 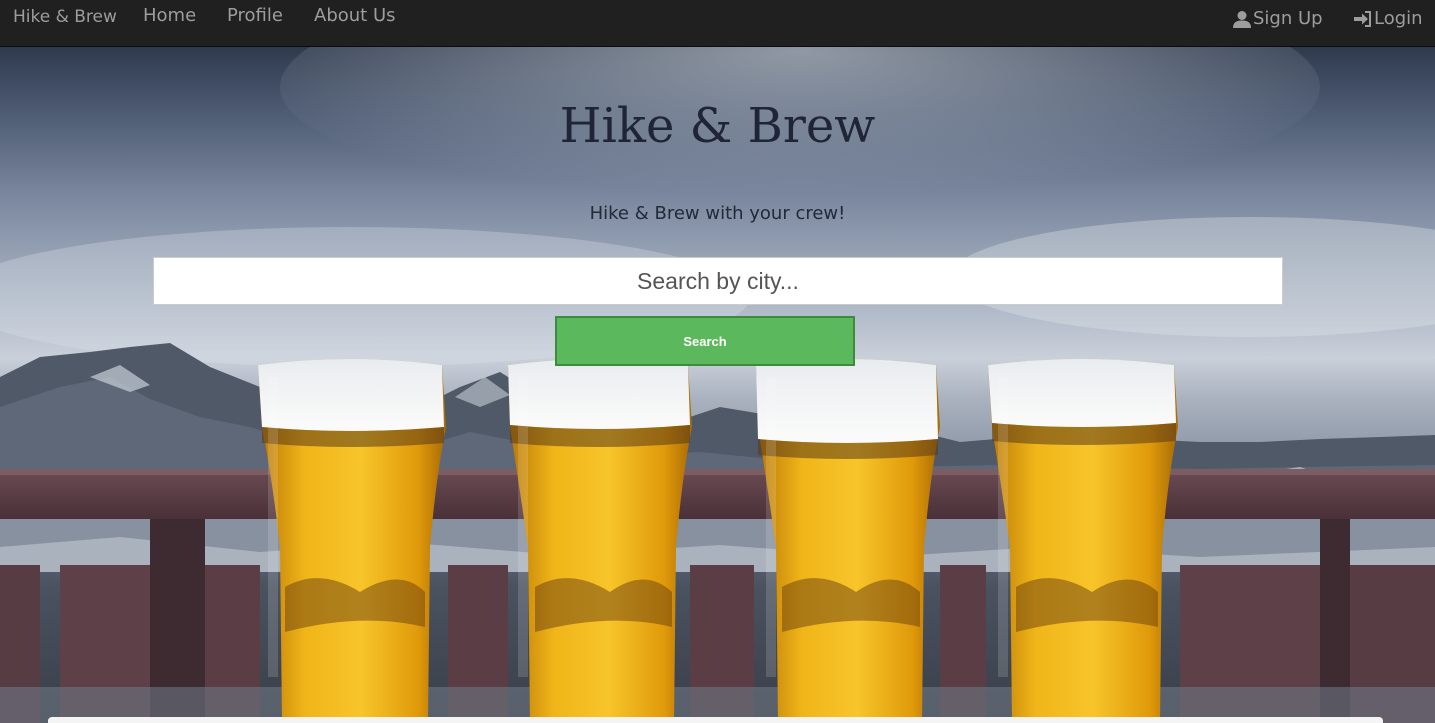 What do you see at coordinates (1362, 19) in the screenshot?
I see `login-icon` at bounding box center [1362, 19].